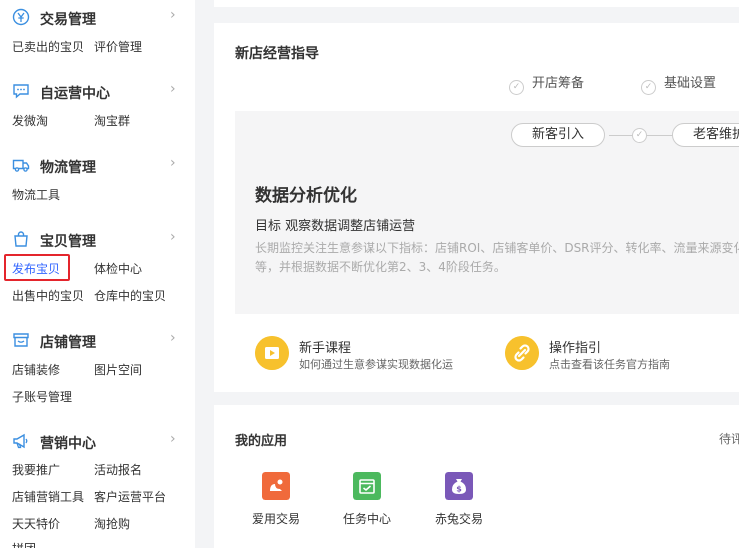  I want to click on nav-section-items: 宝贝管理 › 发布宝贝 体检中心 出售中的宝贝 仓库中的宝贝, so click(97, 265).